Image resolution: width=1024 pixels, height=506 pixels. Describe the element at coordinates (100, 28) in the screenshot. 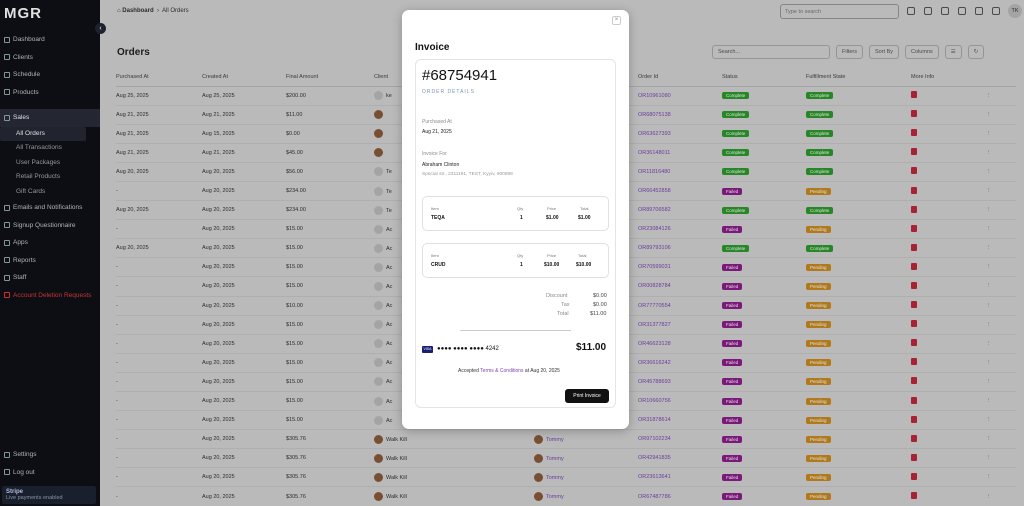

I see `collapse-sidebar-button: ‹` at that location.